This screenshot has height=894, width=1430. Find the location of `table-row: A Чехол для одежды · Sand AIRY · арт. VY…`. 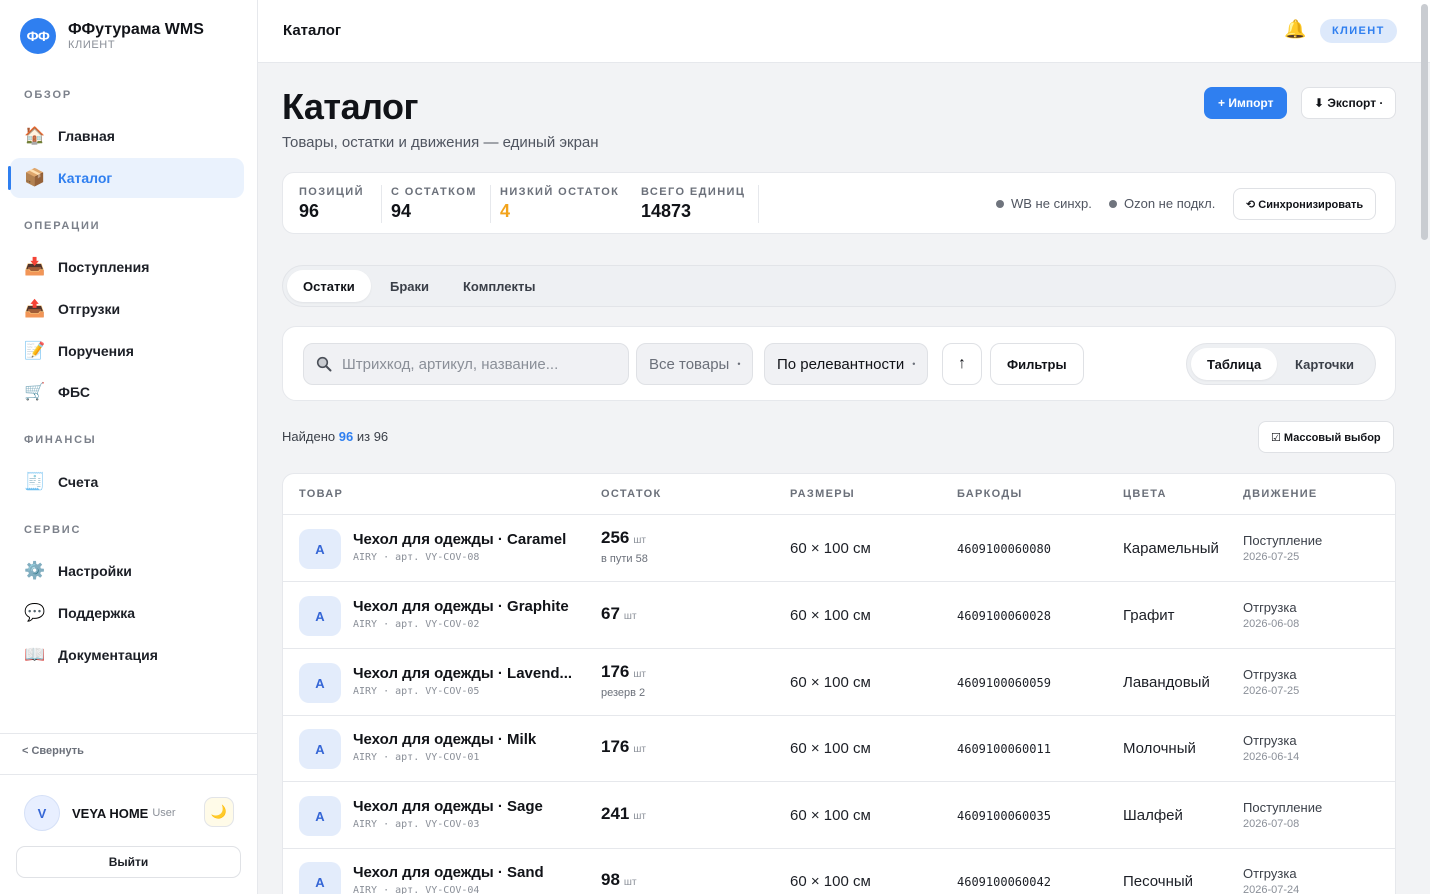

table-row: A Чехол для одежды · Sand AIRY · арт. VY… is located at coordinates (839, 871).